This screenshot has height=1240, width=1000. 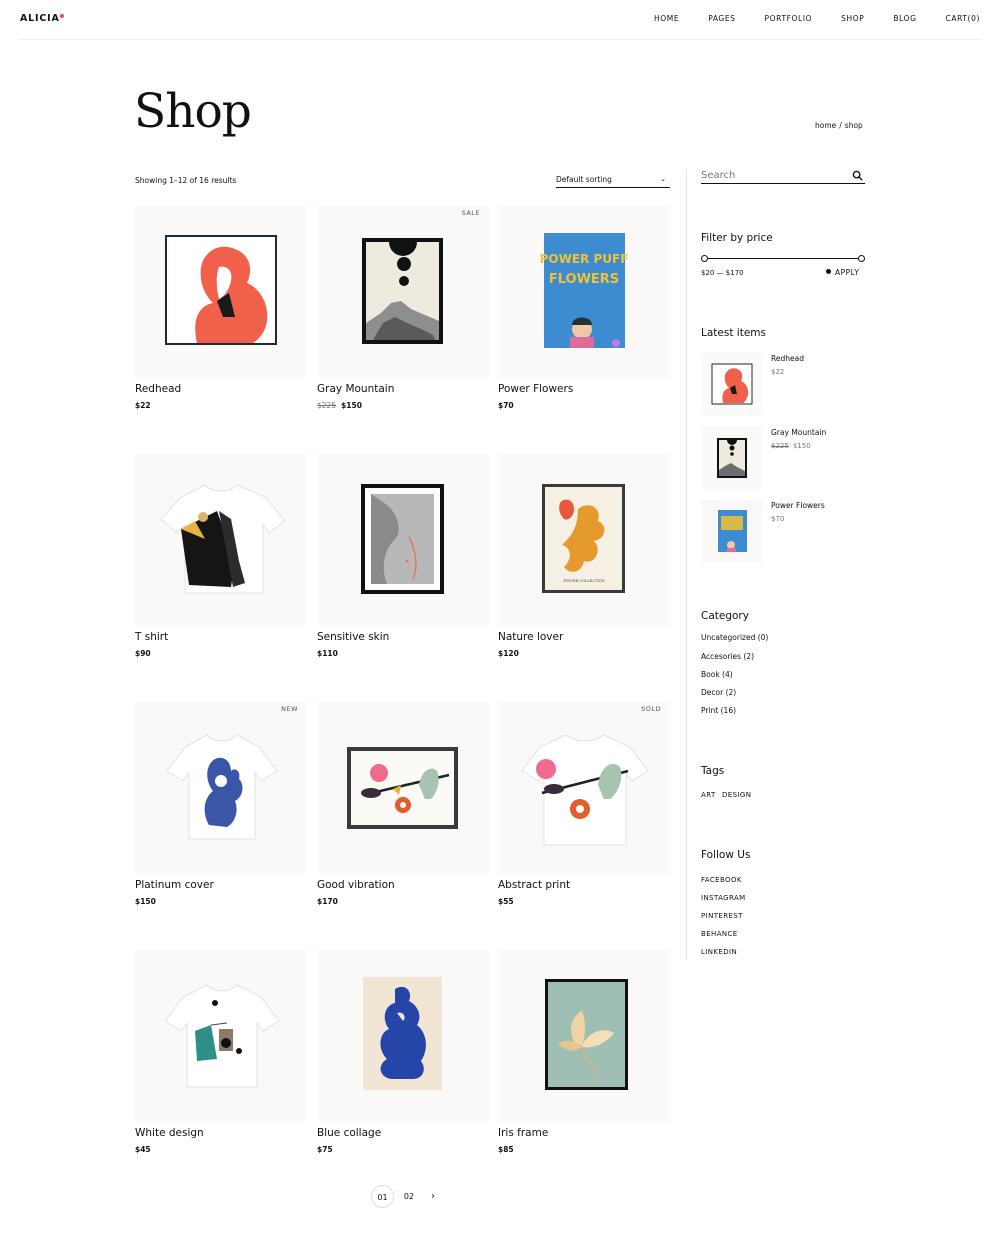 What do you see at coordinates (508, 653) in the screenshot?
I see `product-price-current: $120` at bounding box center [508, 653].